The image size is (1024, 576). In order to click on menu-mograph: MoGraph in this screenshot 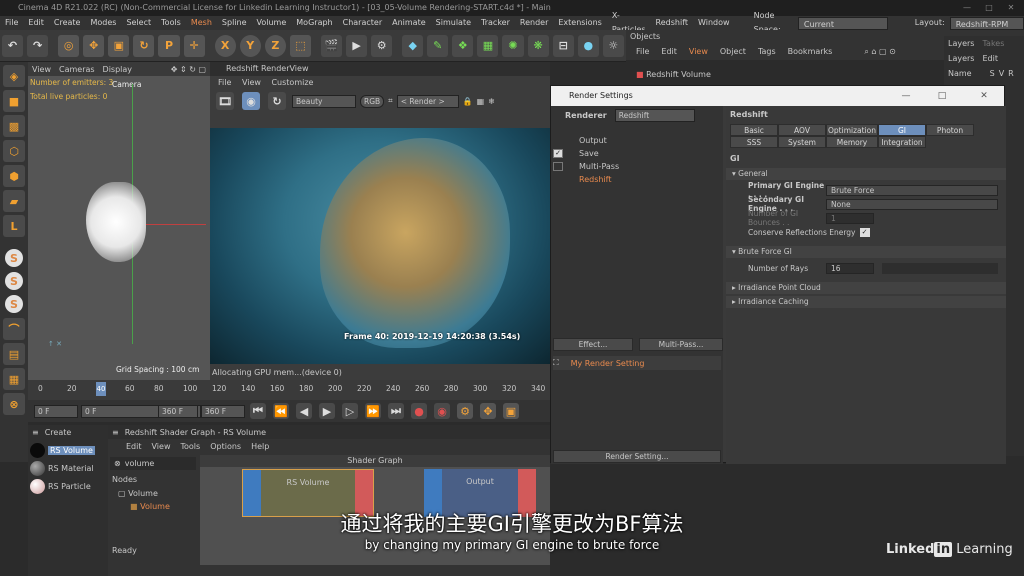, I will do `click(314, 23)`.